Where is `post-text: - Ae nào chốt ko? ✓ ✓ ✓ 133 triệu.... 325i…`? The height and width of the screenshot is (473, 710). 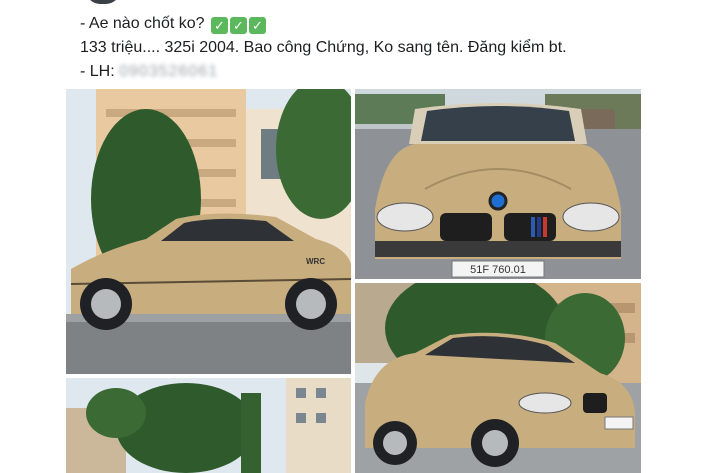 post-text: - Ae nào chốt ko? ✓ ✓ ✓ 133 triệu.... 325i… is located at coordinates (380, 48).